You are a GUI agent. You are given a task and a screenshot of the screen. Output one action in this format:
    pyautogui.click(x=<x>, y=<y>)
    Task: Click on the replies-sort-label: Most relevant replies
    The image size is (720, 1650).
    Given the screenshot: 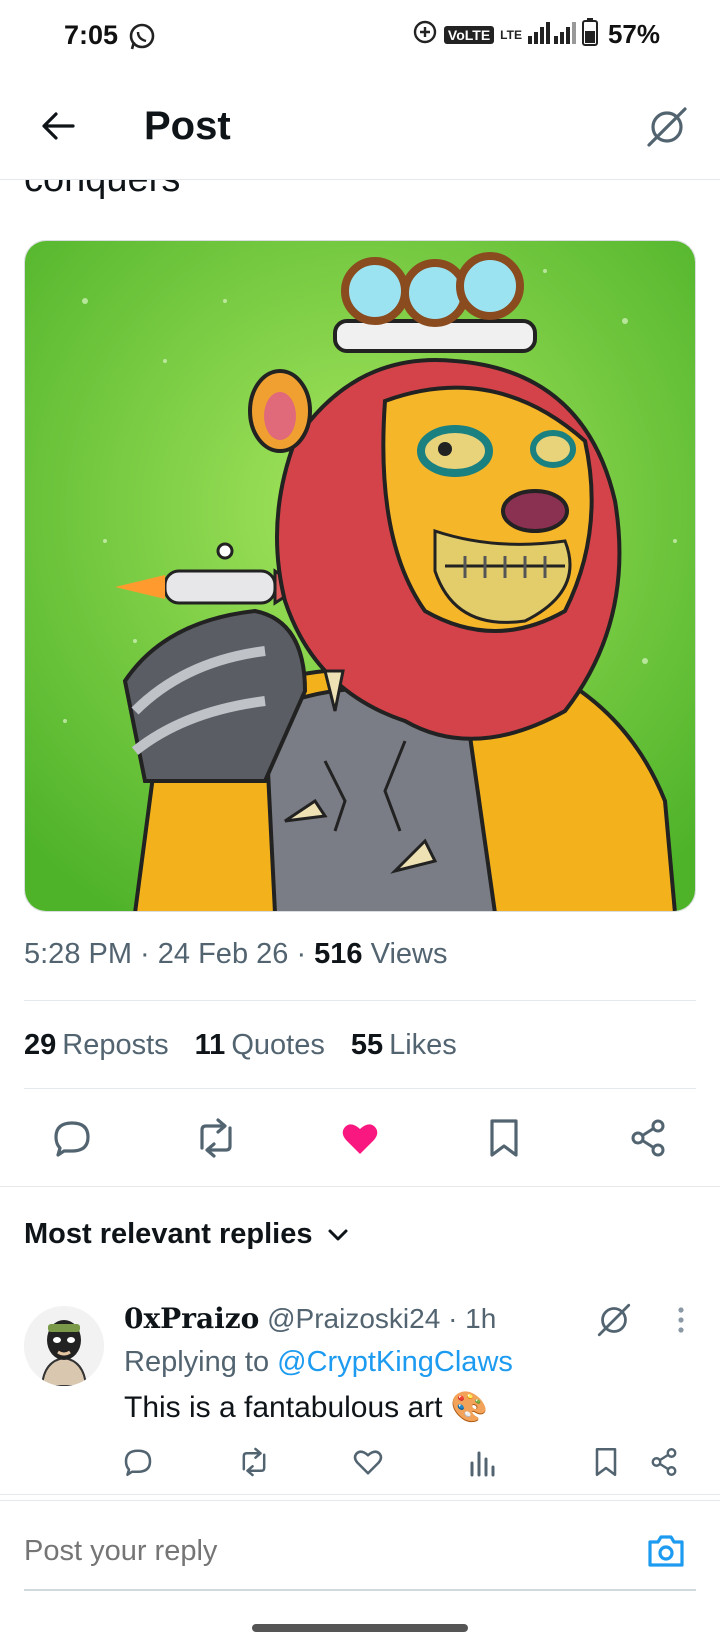 What is the action you would take?
    pyautogui.click(x=168, y=1234)
    